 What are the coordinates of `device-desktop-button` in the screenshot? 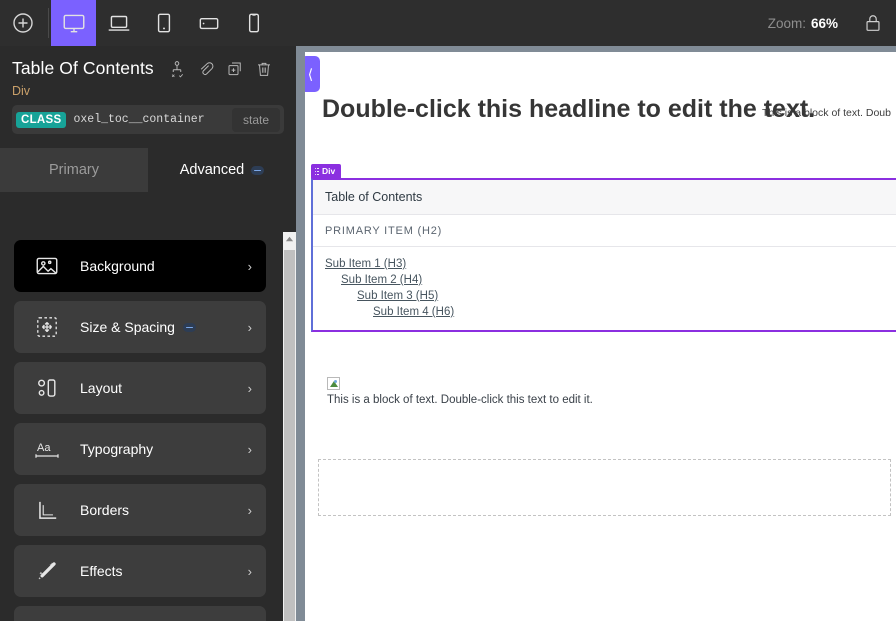 It's located at (73, 23).